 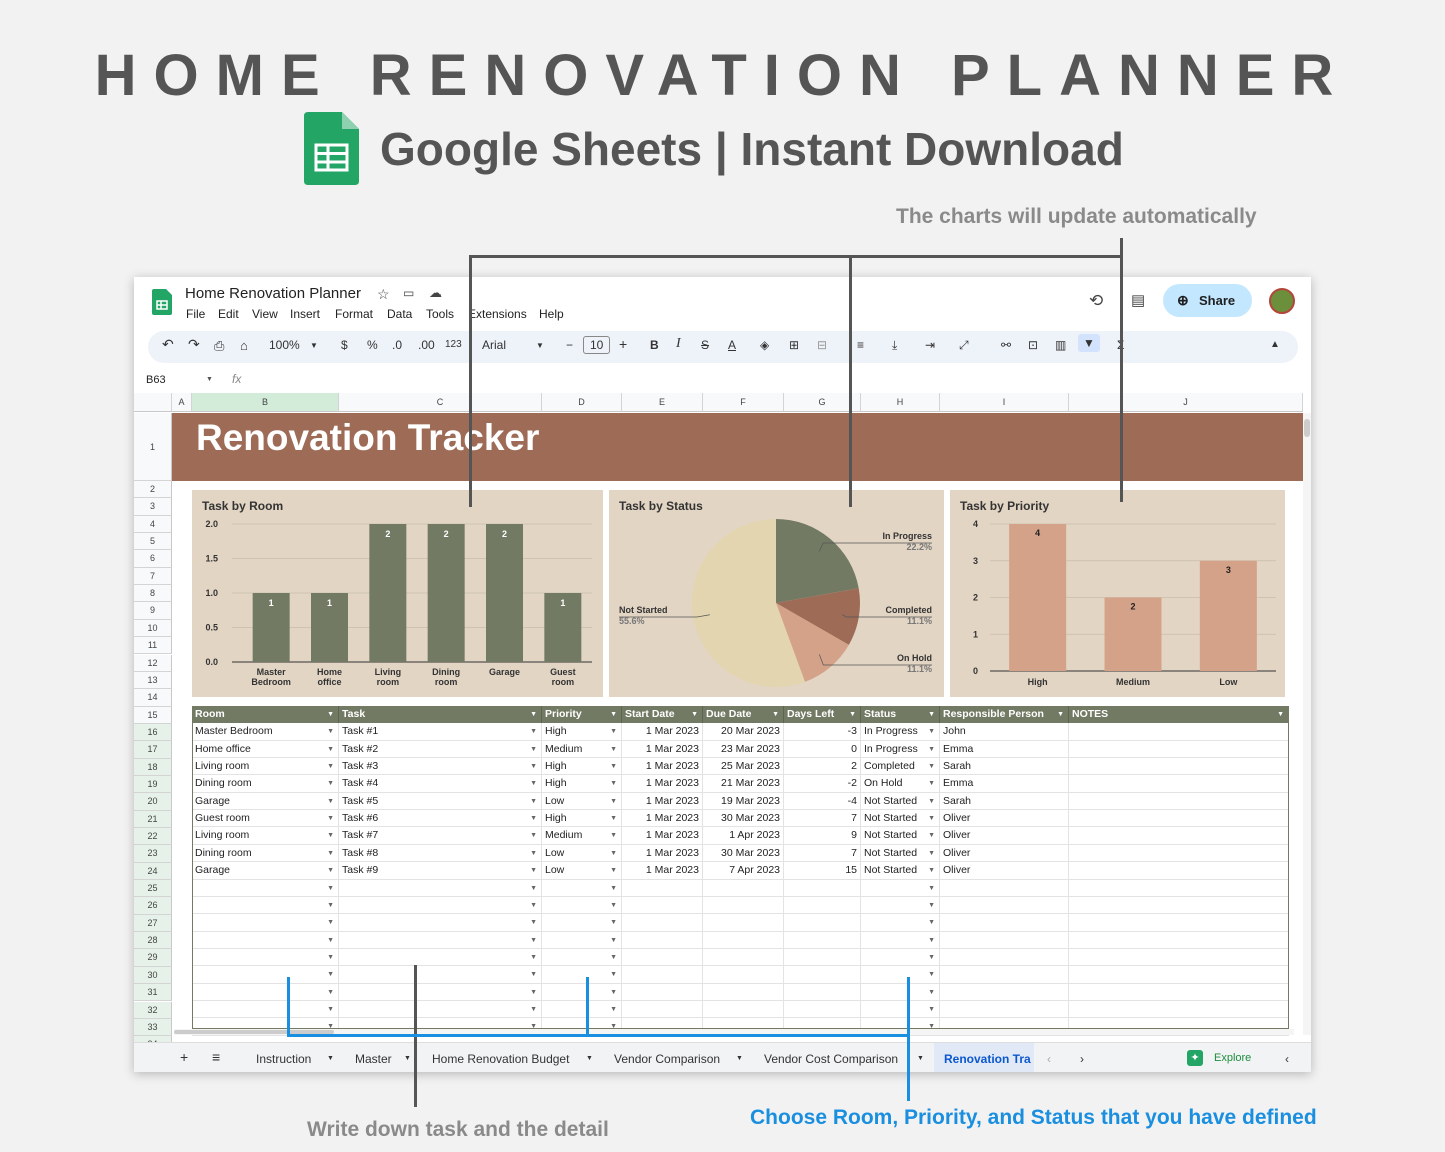 I want to click on table-cell: Oliver, so click(x=1004, y=836).